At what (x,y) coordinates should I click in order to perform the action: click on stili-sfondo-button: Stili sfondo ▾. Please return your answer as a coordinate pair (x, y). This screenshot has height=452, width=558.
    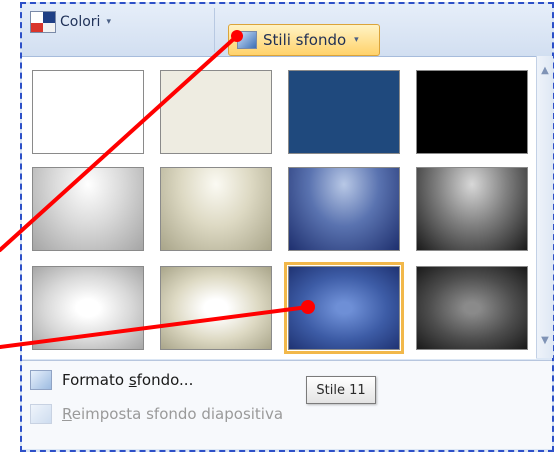
    Looking at the image, I should click on (304, 40).